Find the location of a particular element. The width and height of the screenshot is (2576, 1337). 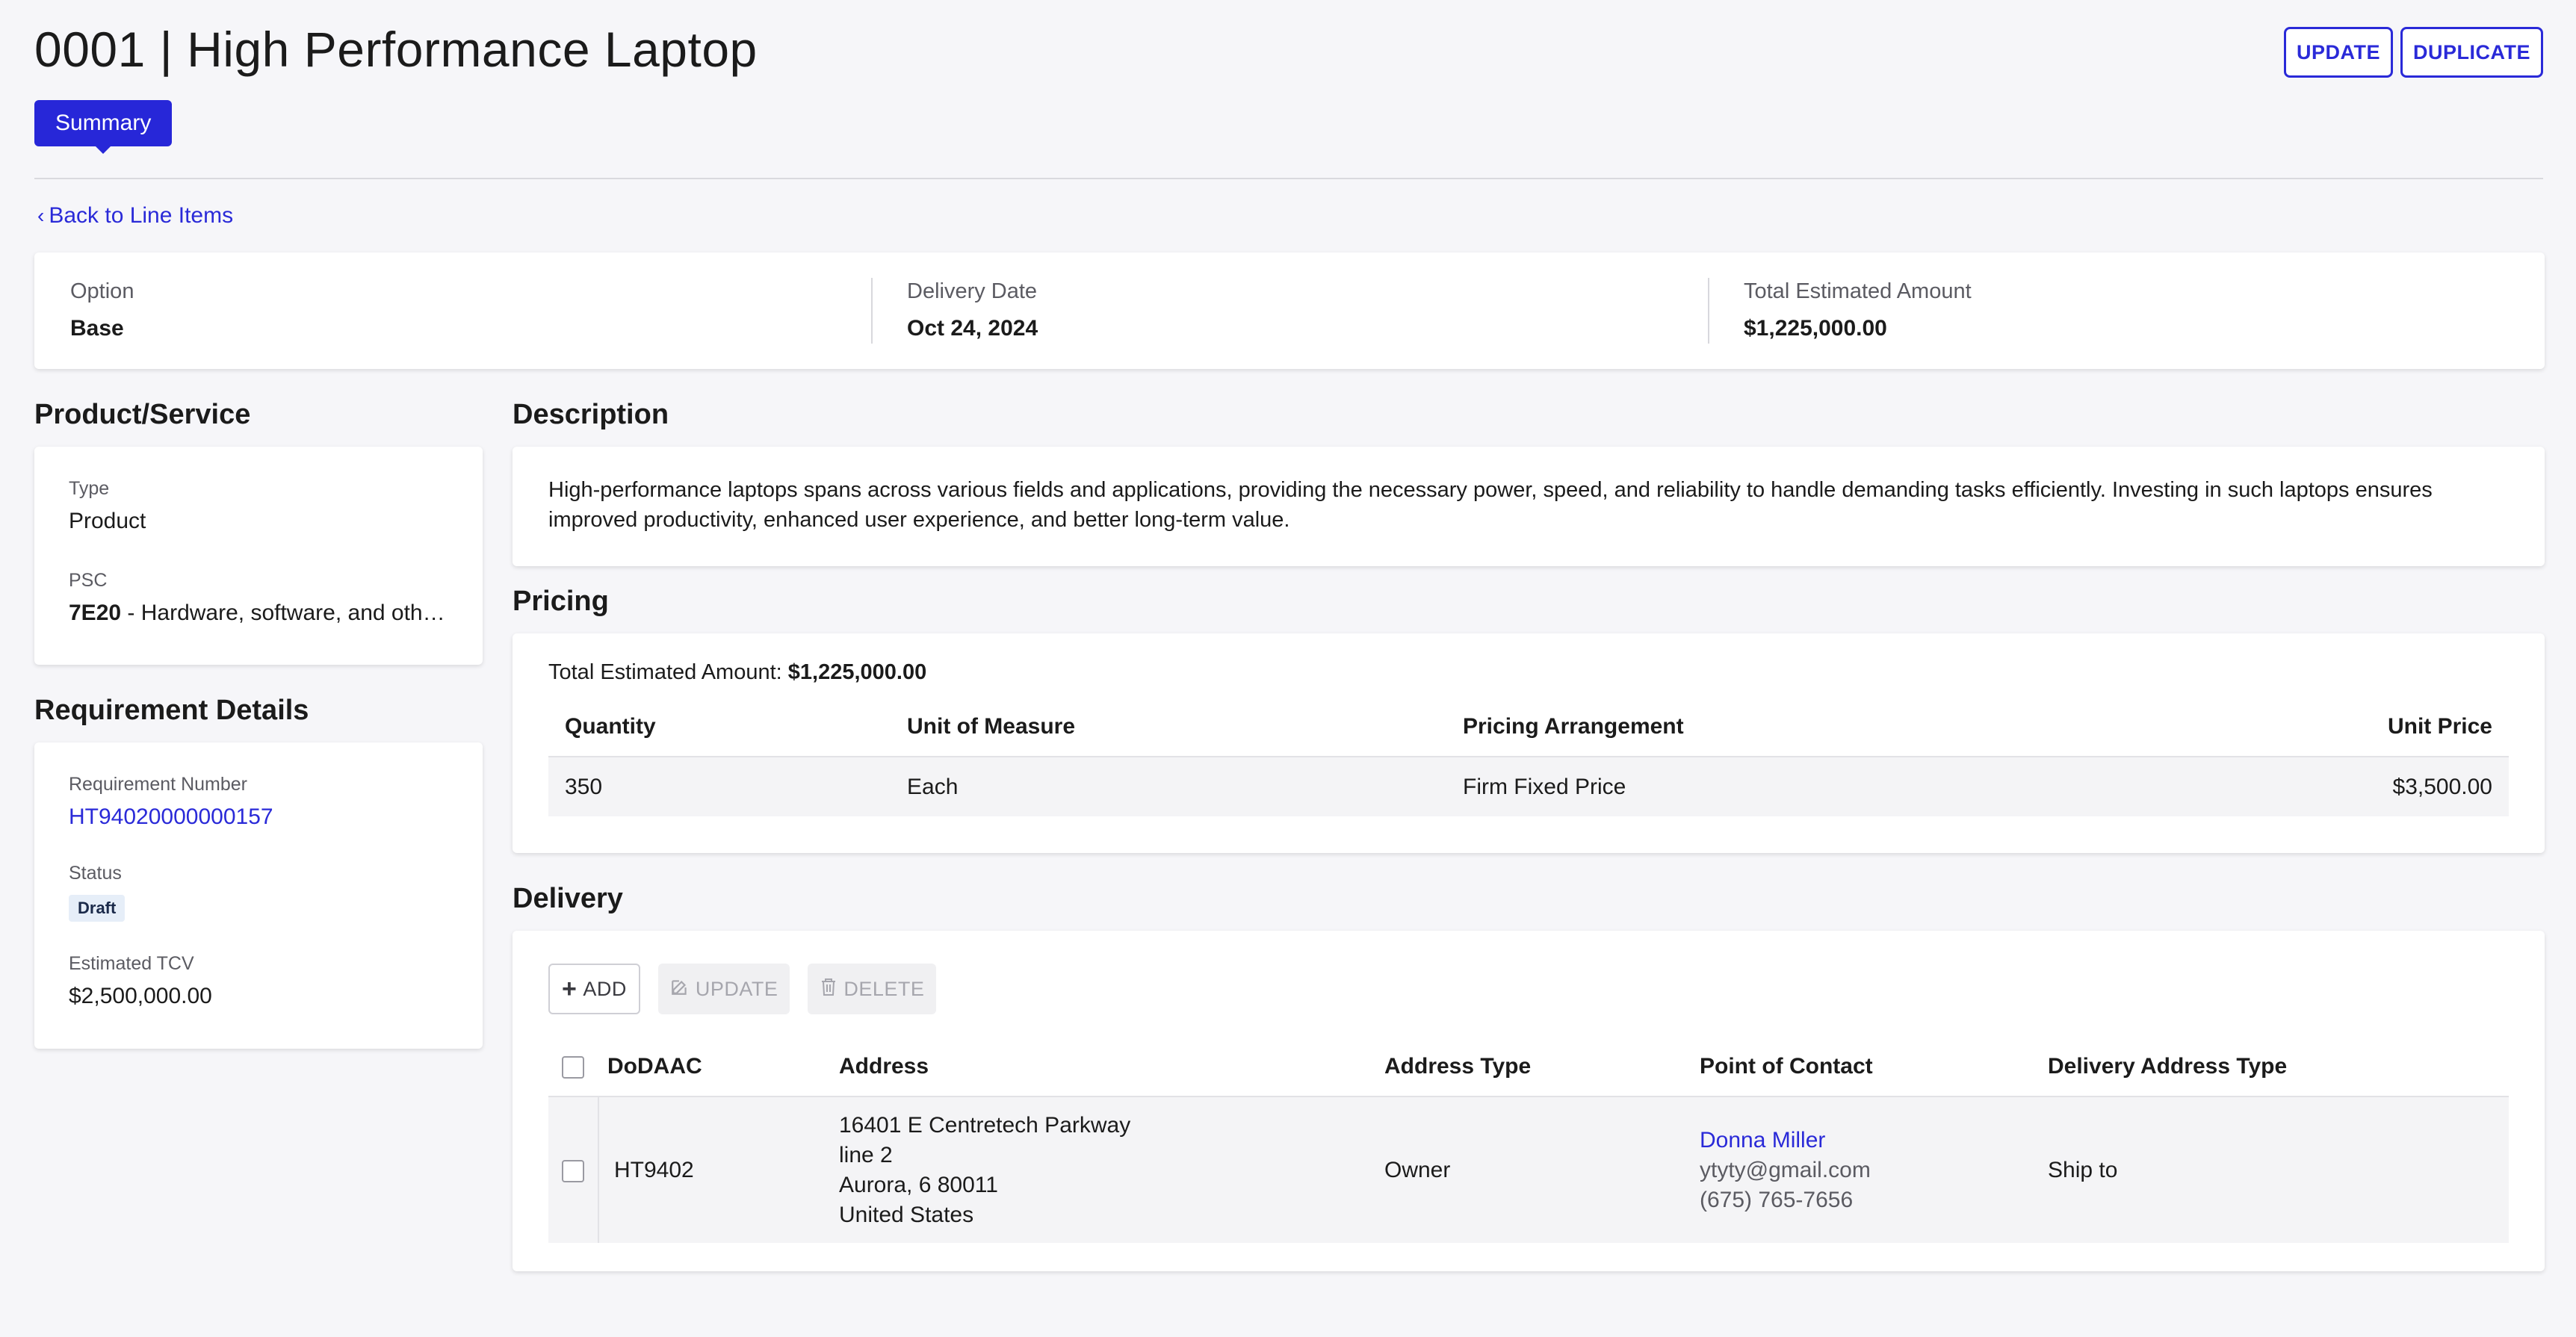

total-amount-cell: Total Estimated Amount $1,225,000.00 is located at coordinates (2126, 310).